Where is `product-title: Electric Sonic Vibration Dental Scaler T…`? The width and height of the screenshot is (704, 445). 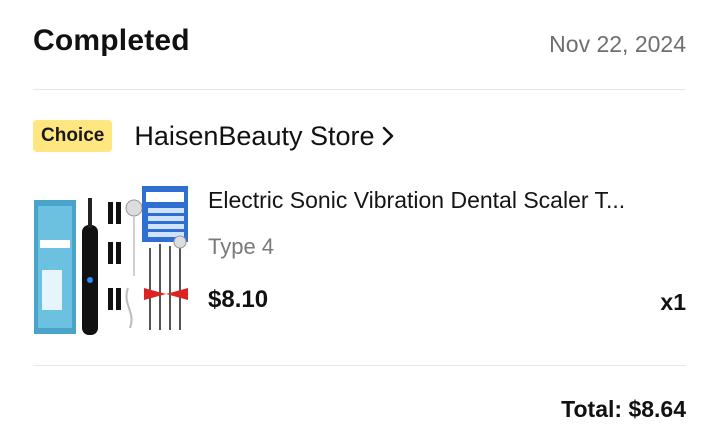 product-title: Electric Sonic Vibration Dental Scaler T… is located at coordinates (447, 200).